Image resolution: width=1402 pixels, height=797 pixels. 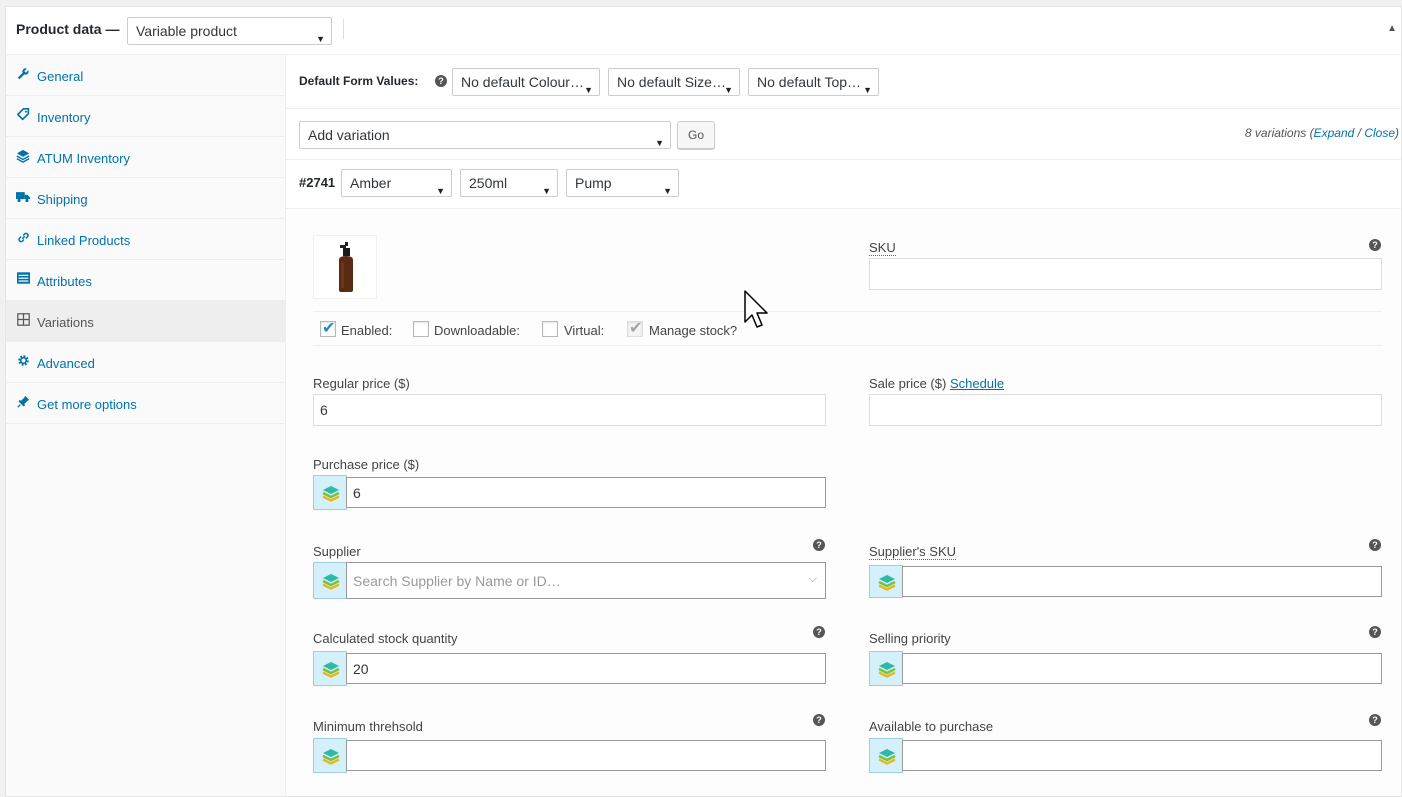 What do you see at coordinates (368, 726) in the screenshot?
I see `minimum-threshold-label: Minimum threhsold` at bounding box center [368, 726].